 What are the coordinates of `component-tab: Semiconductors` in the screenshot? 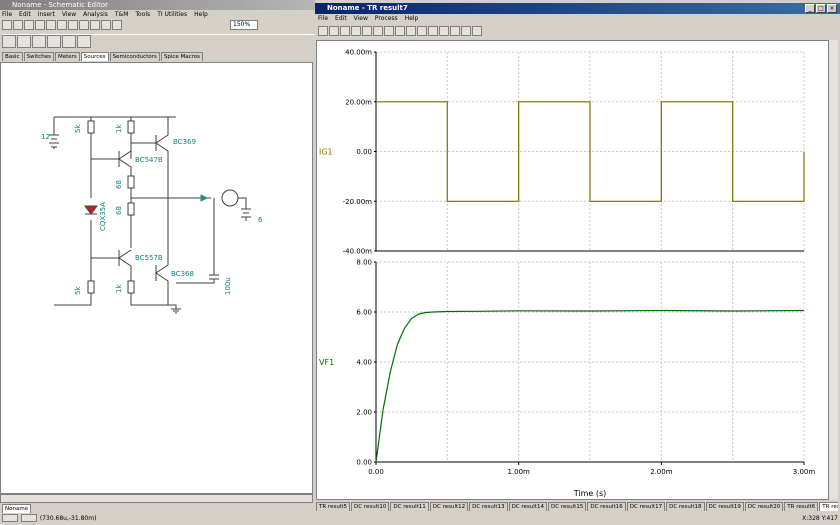 It's located at (134, 56).